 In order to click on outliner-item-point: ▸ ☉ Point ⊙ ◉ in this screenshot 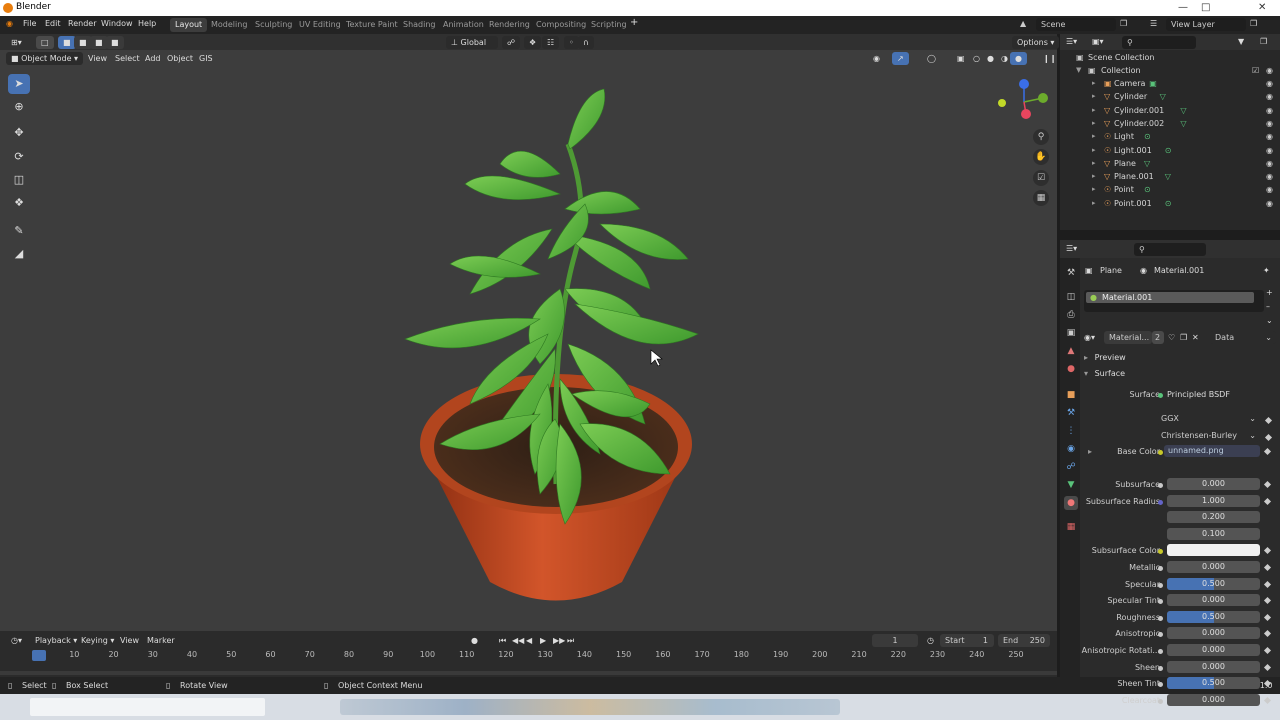, I will do `click(1170, 190)`.